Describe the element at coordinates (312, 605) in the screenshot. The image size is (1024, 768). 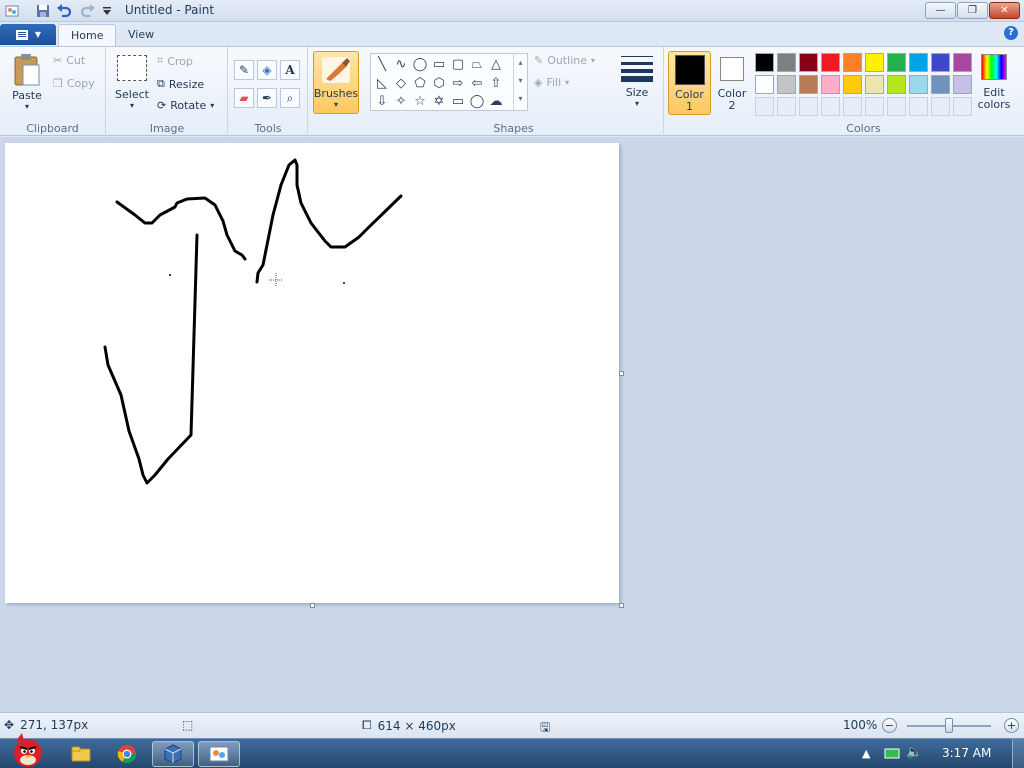
I see `resize-handle-bottom` at that location.